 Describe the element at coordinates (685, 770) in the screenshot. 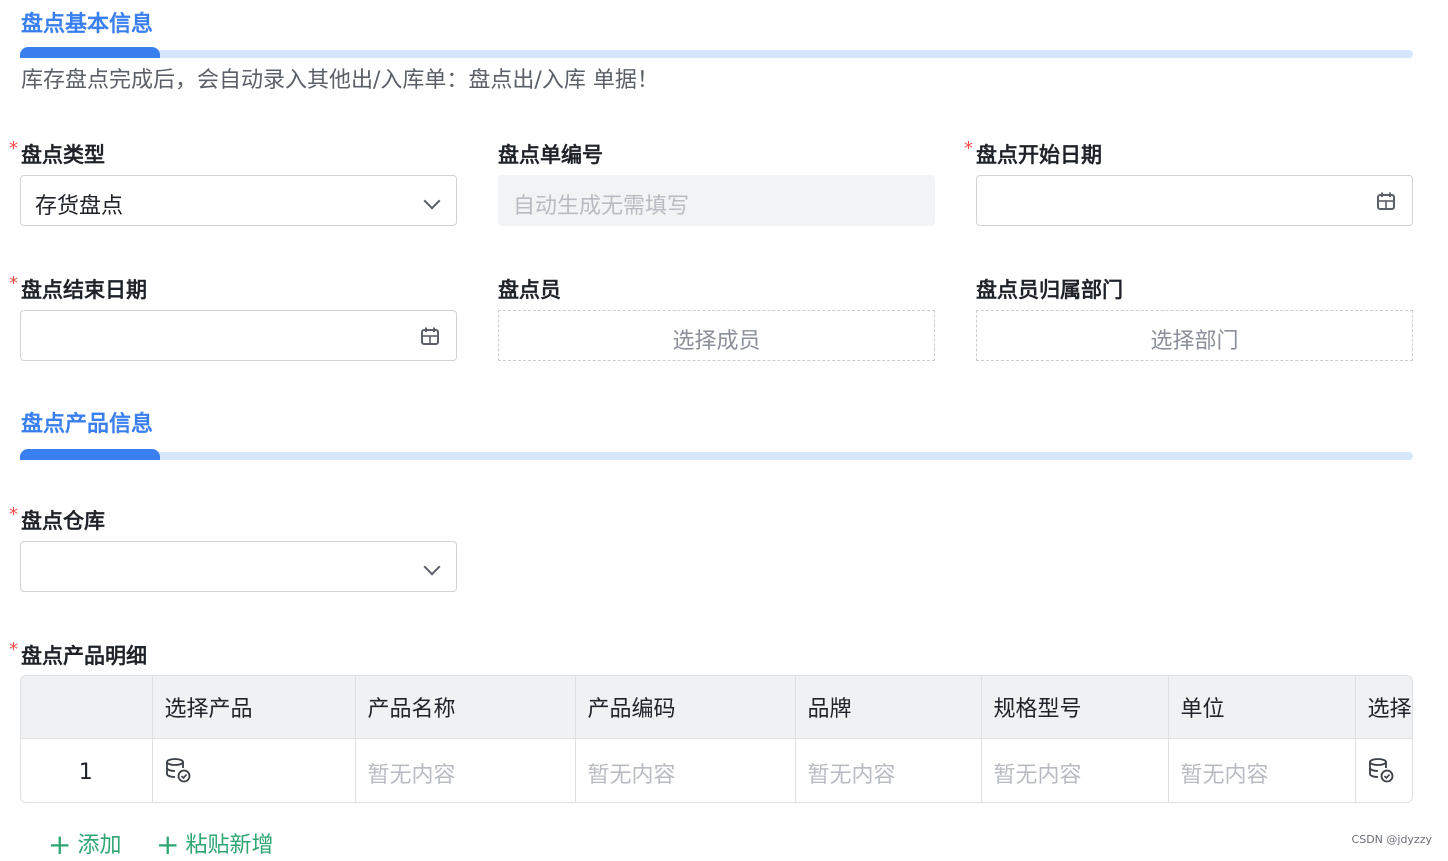

I see `product-code-cell: 暂无内容` at that location.